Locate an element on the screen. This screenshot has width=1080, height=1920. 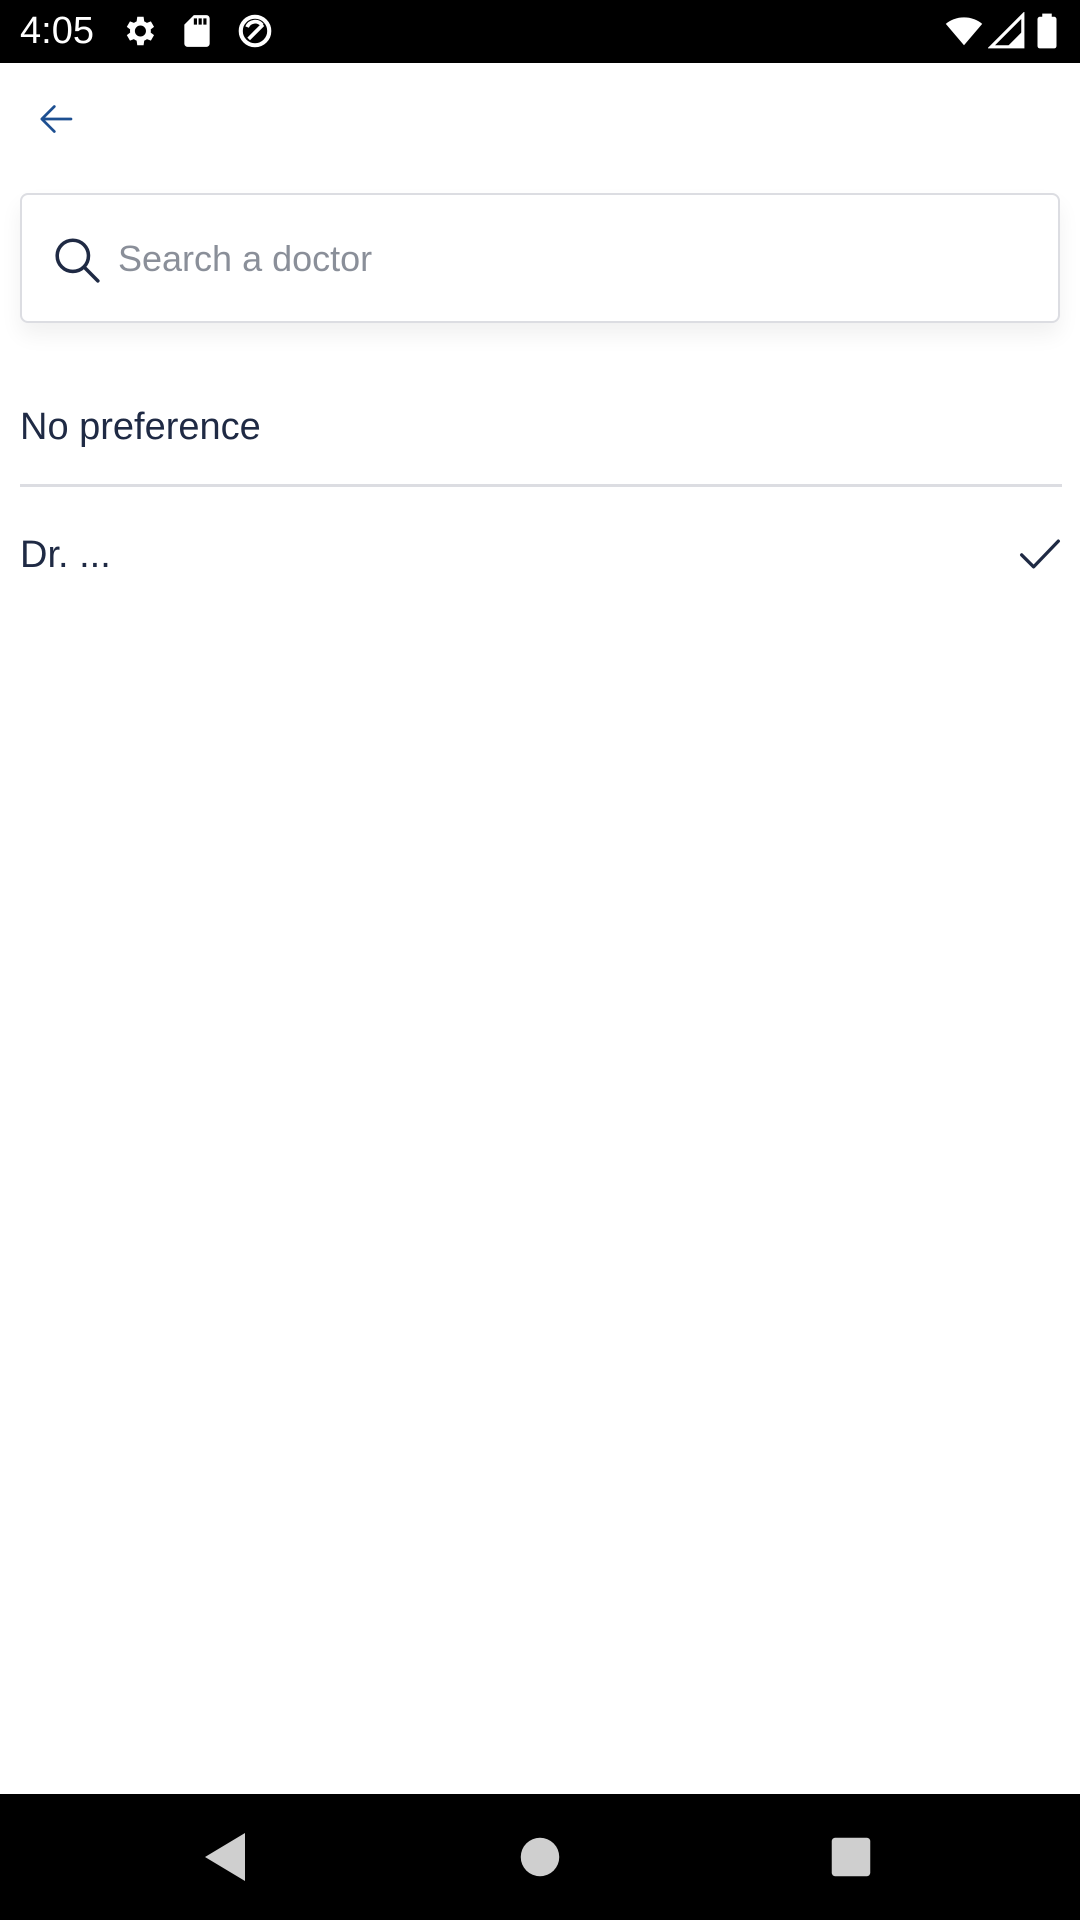
signal-icon is located at coordinates (1006, 30).